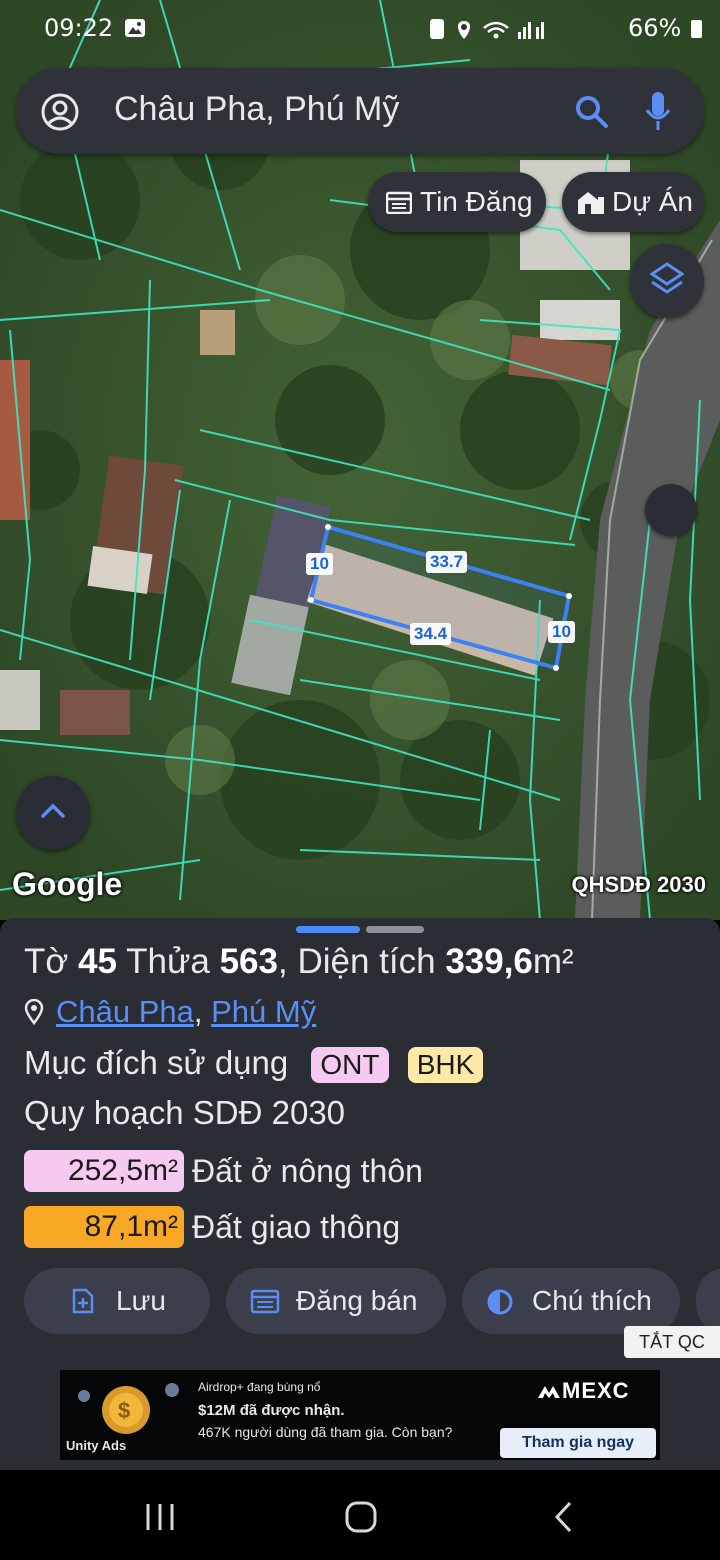 The image size is (720, 1560). Describe the element at coordinates (67, 884) in the screenshot. I see `google-logo: Google` at that location.